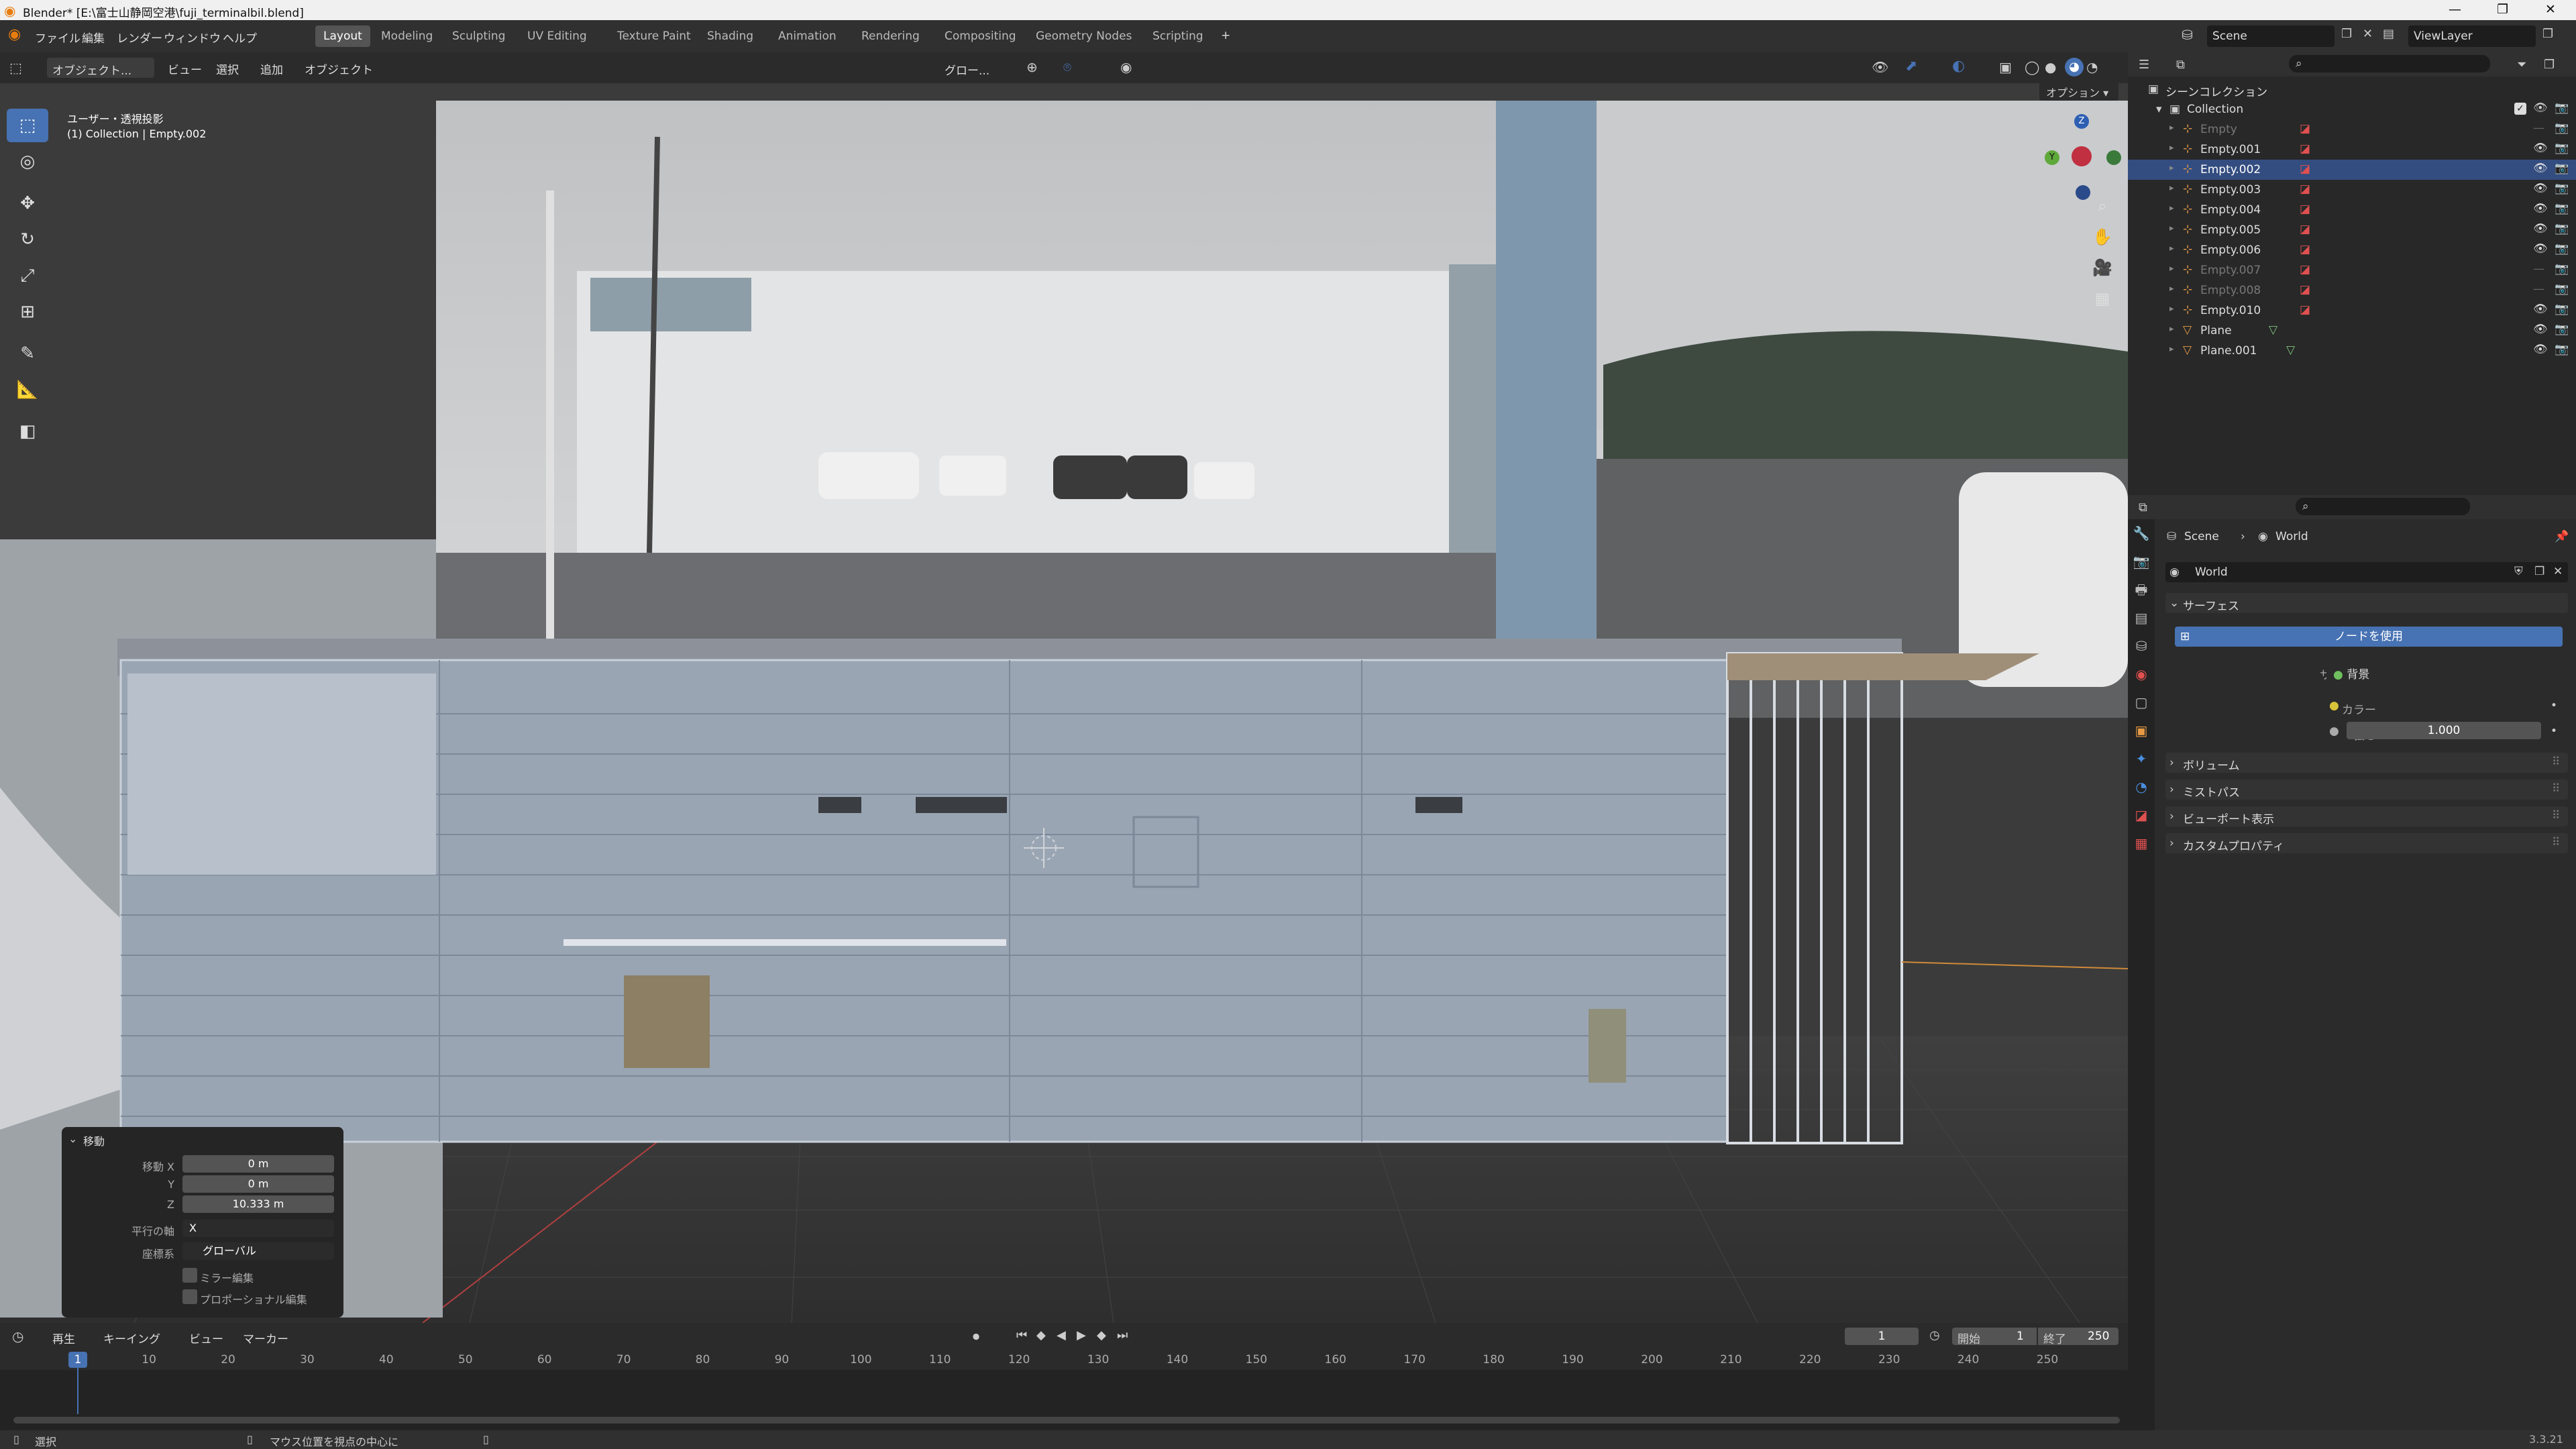  Describe the element at coordinates (2520, 109) in the screenshot. I see `collection-checkbox: ✓` at that location.